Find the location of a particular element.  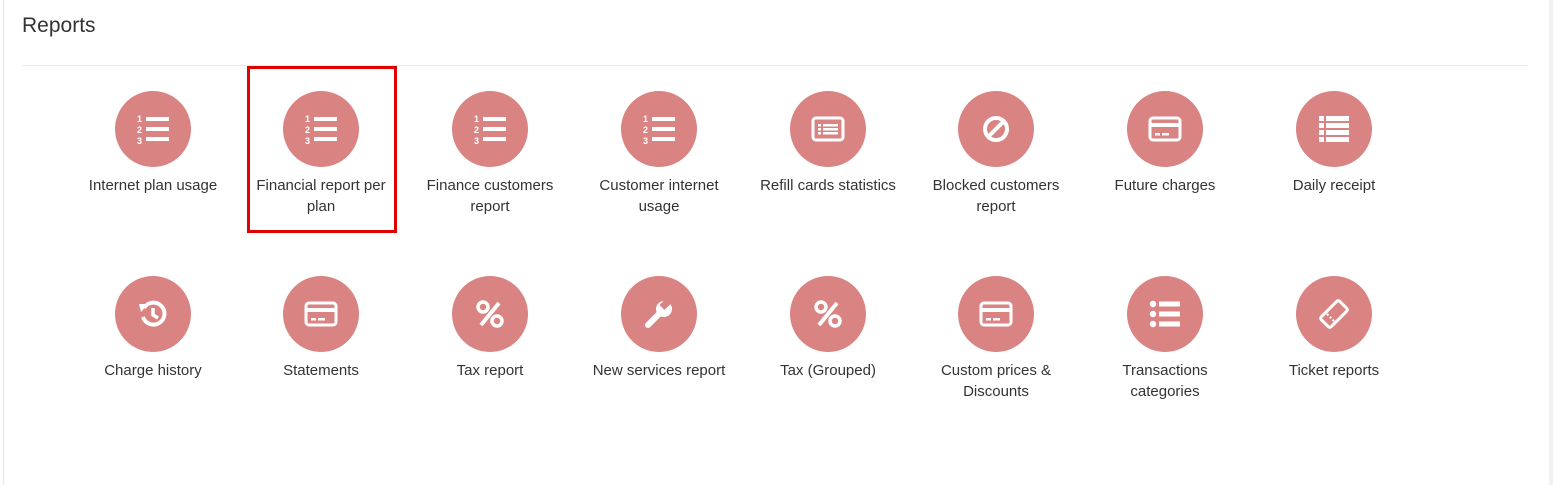

report-label: Tax (Grouped) is located at coordinates (828, 370).